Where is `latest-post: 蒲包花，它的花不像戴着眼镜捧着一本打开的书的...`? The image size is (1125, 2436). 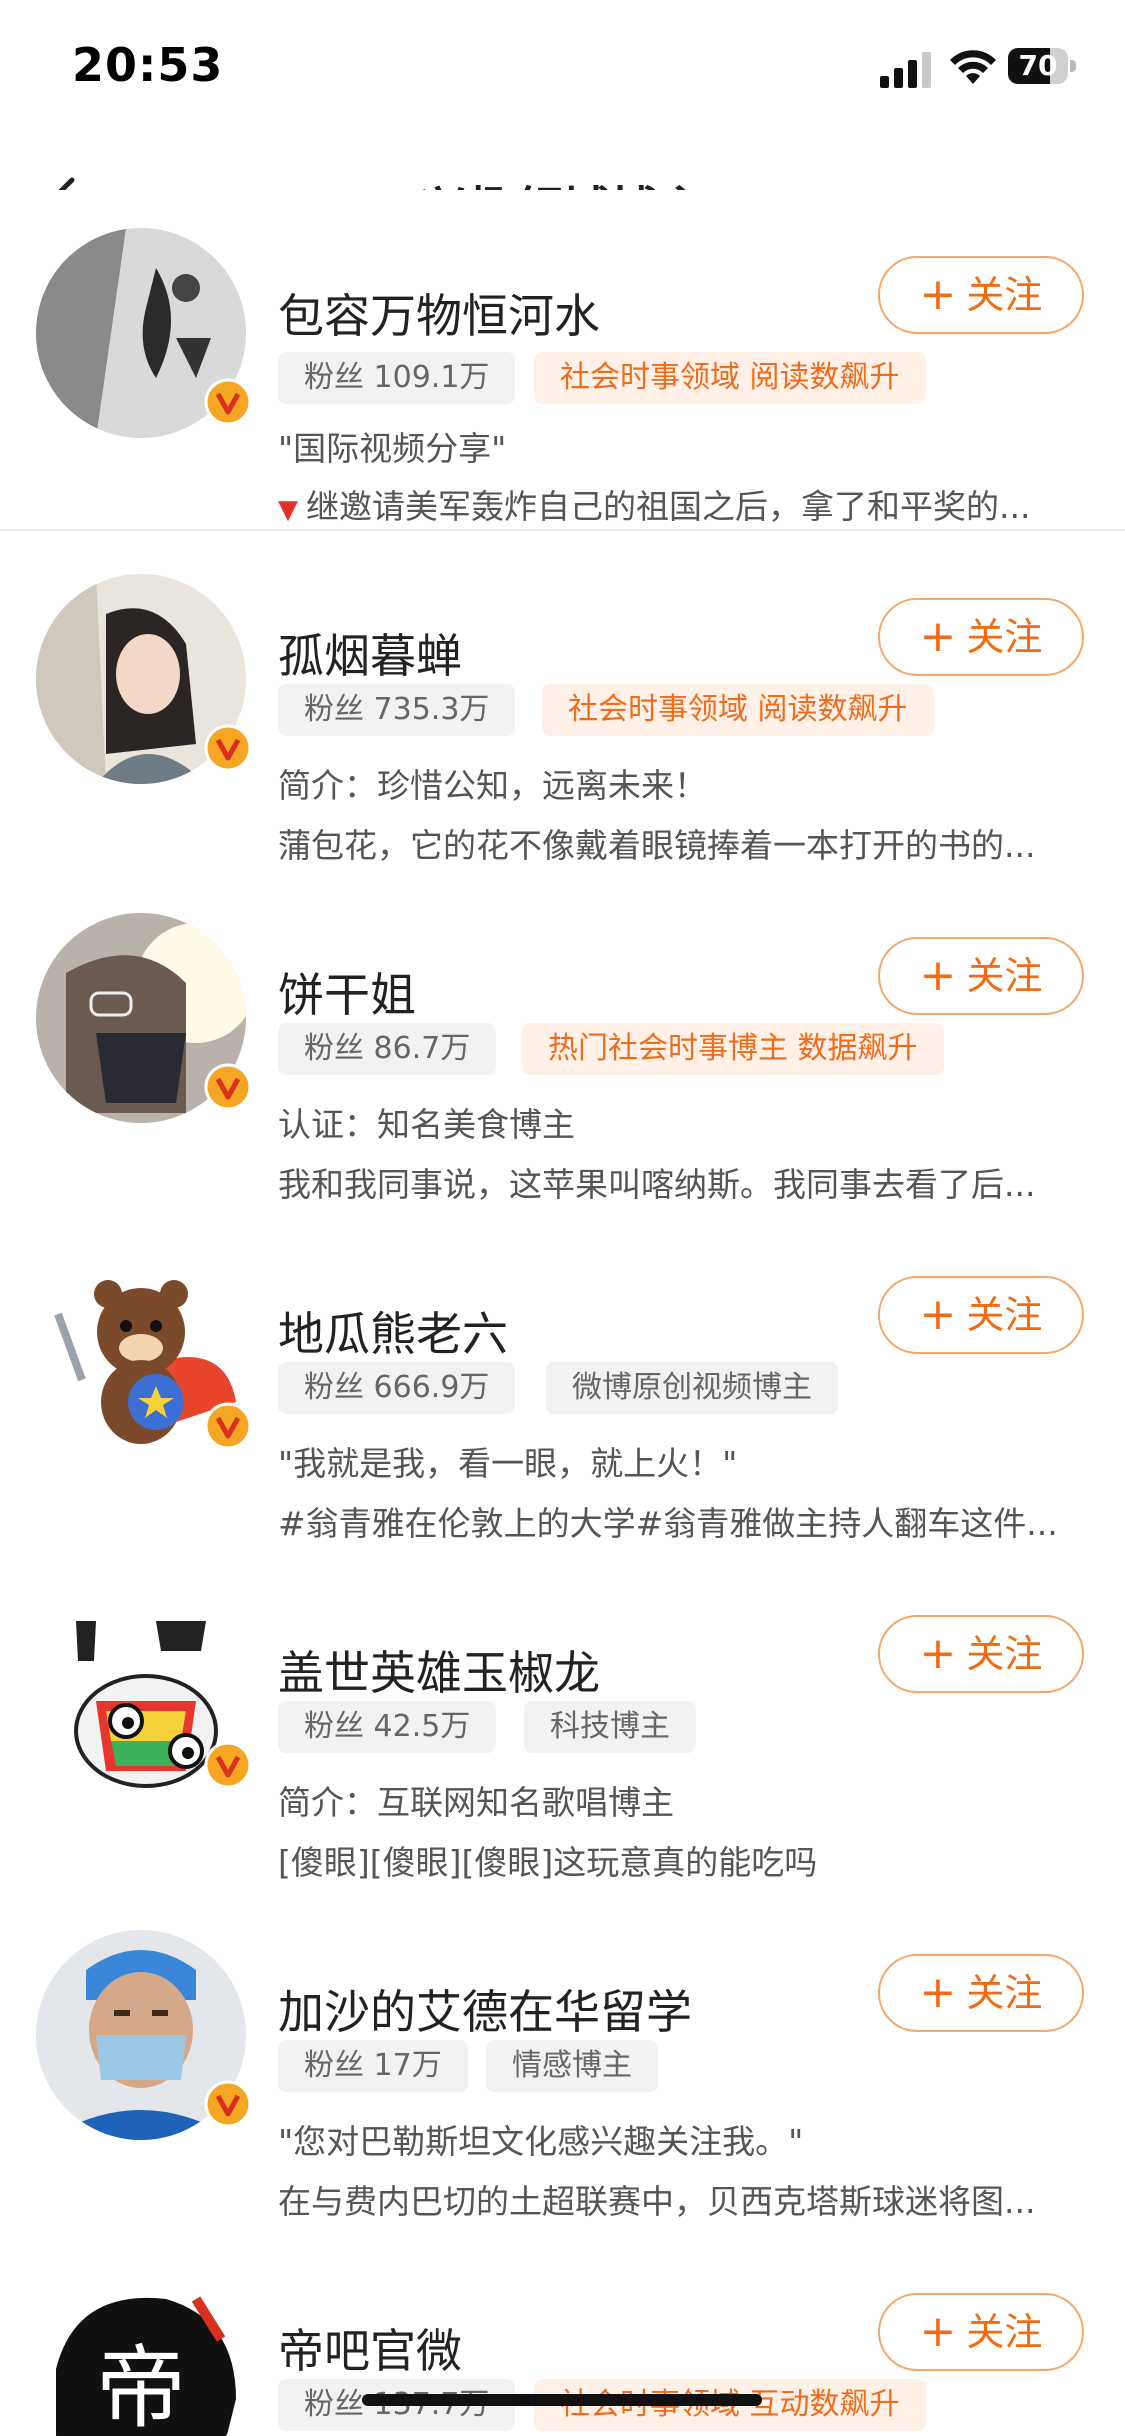 latest-post: 蒲包花，它的花不像戴着眼镜捧着一本打开的书的... is located at coordinates (685, 843).